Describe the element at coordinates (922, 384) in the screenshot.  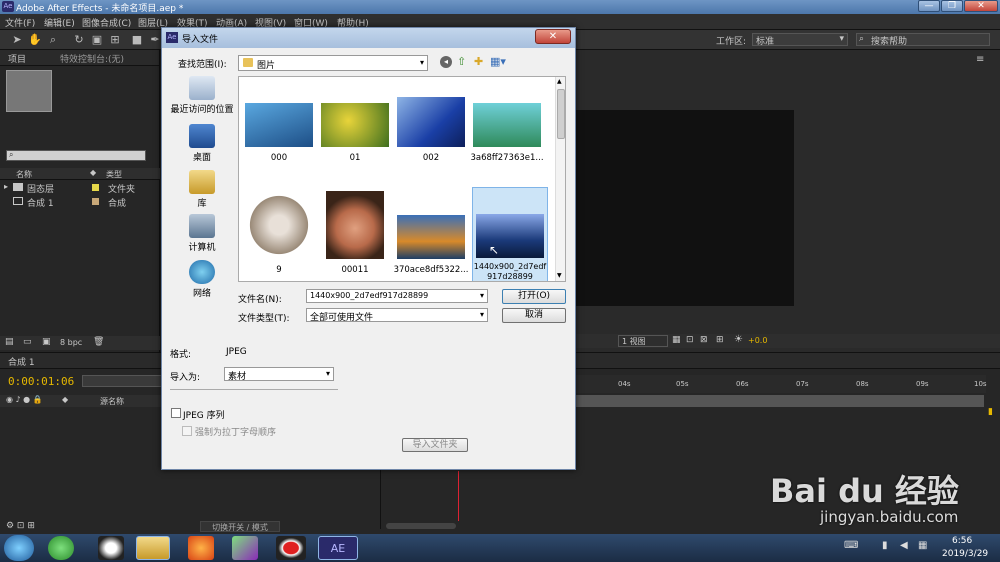
I see `ruler-tick-label: 09s` at that location.